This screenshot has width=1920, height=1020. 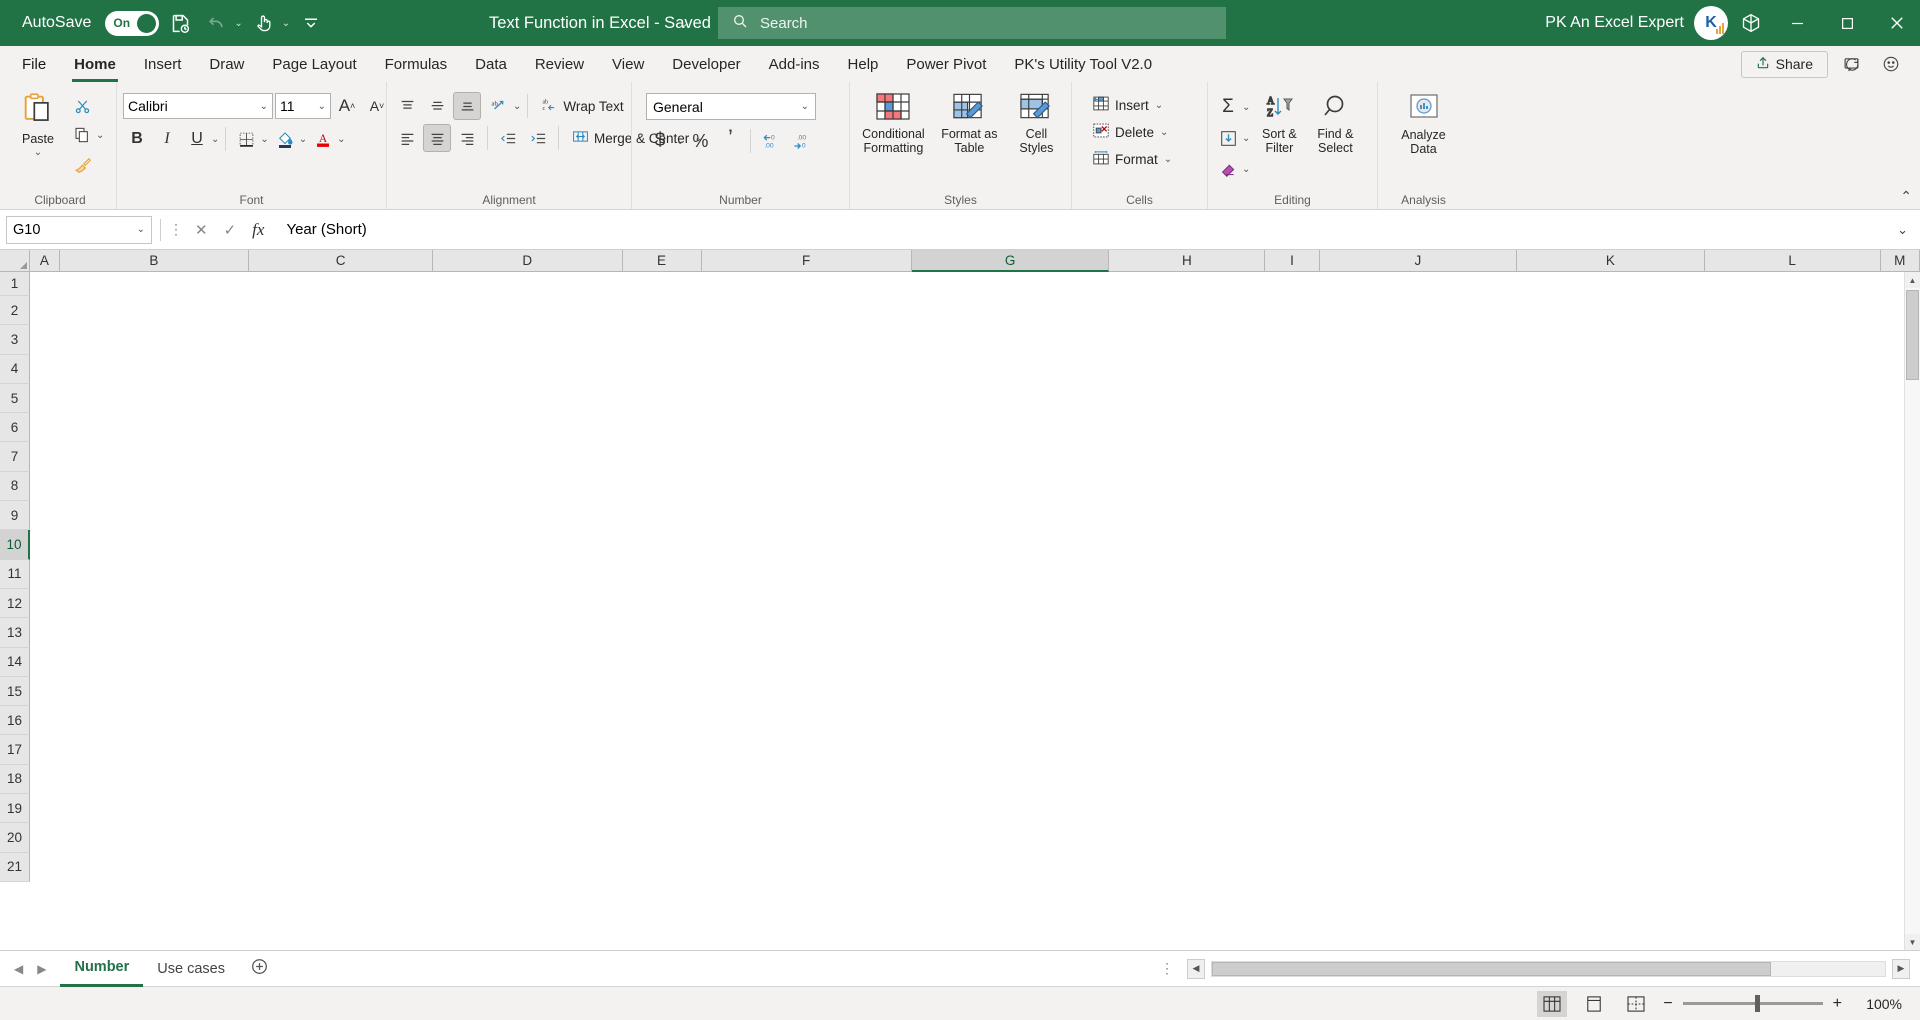 I want to click on search-input: Search, so click(x=972, y=23).